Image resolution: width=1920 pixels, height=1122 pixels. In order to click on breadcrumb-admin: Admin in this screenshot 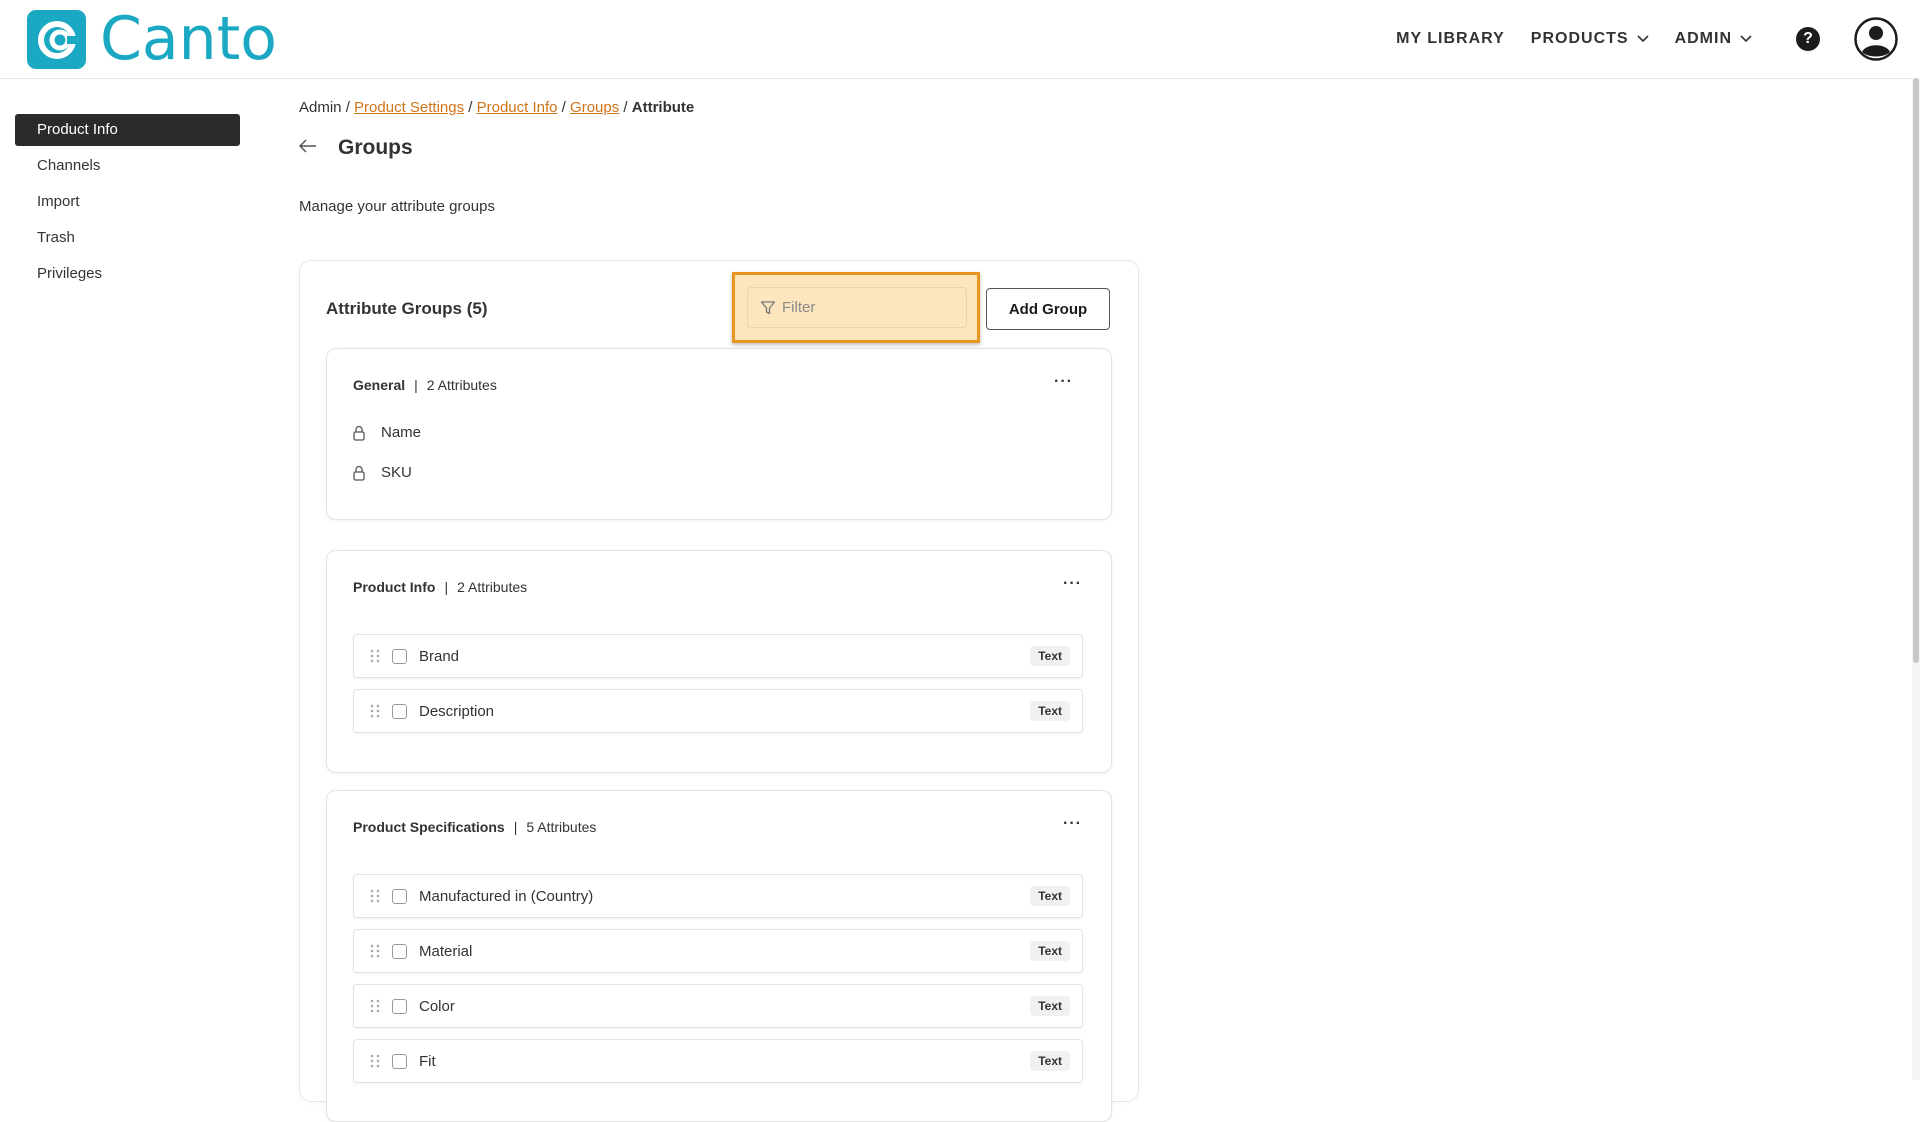, I will do `click(320, 107)`.